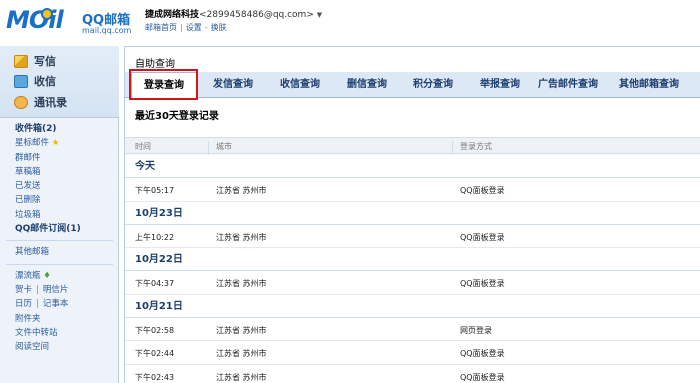 This screenshot has width=700, height=383. What do you see at coordinates (163, 84) in the screenshot?
I see `active-tab-highlight` at bounding box center [163, 84].